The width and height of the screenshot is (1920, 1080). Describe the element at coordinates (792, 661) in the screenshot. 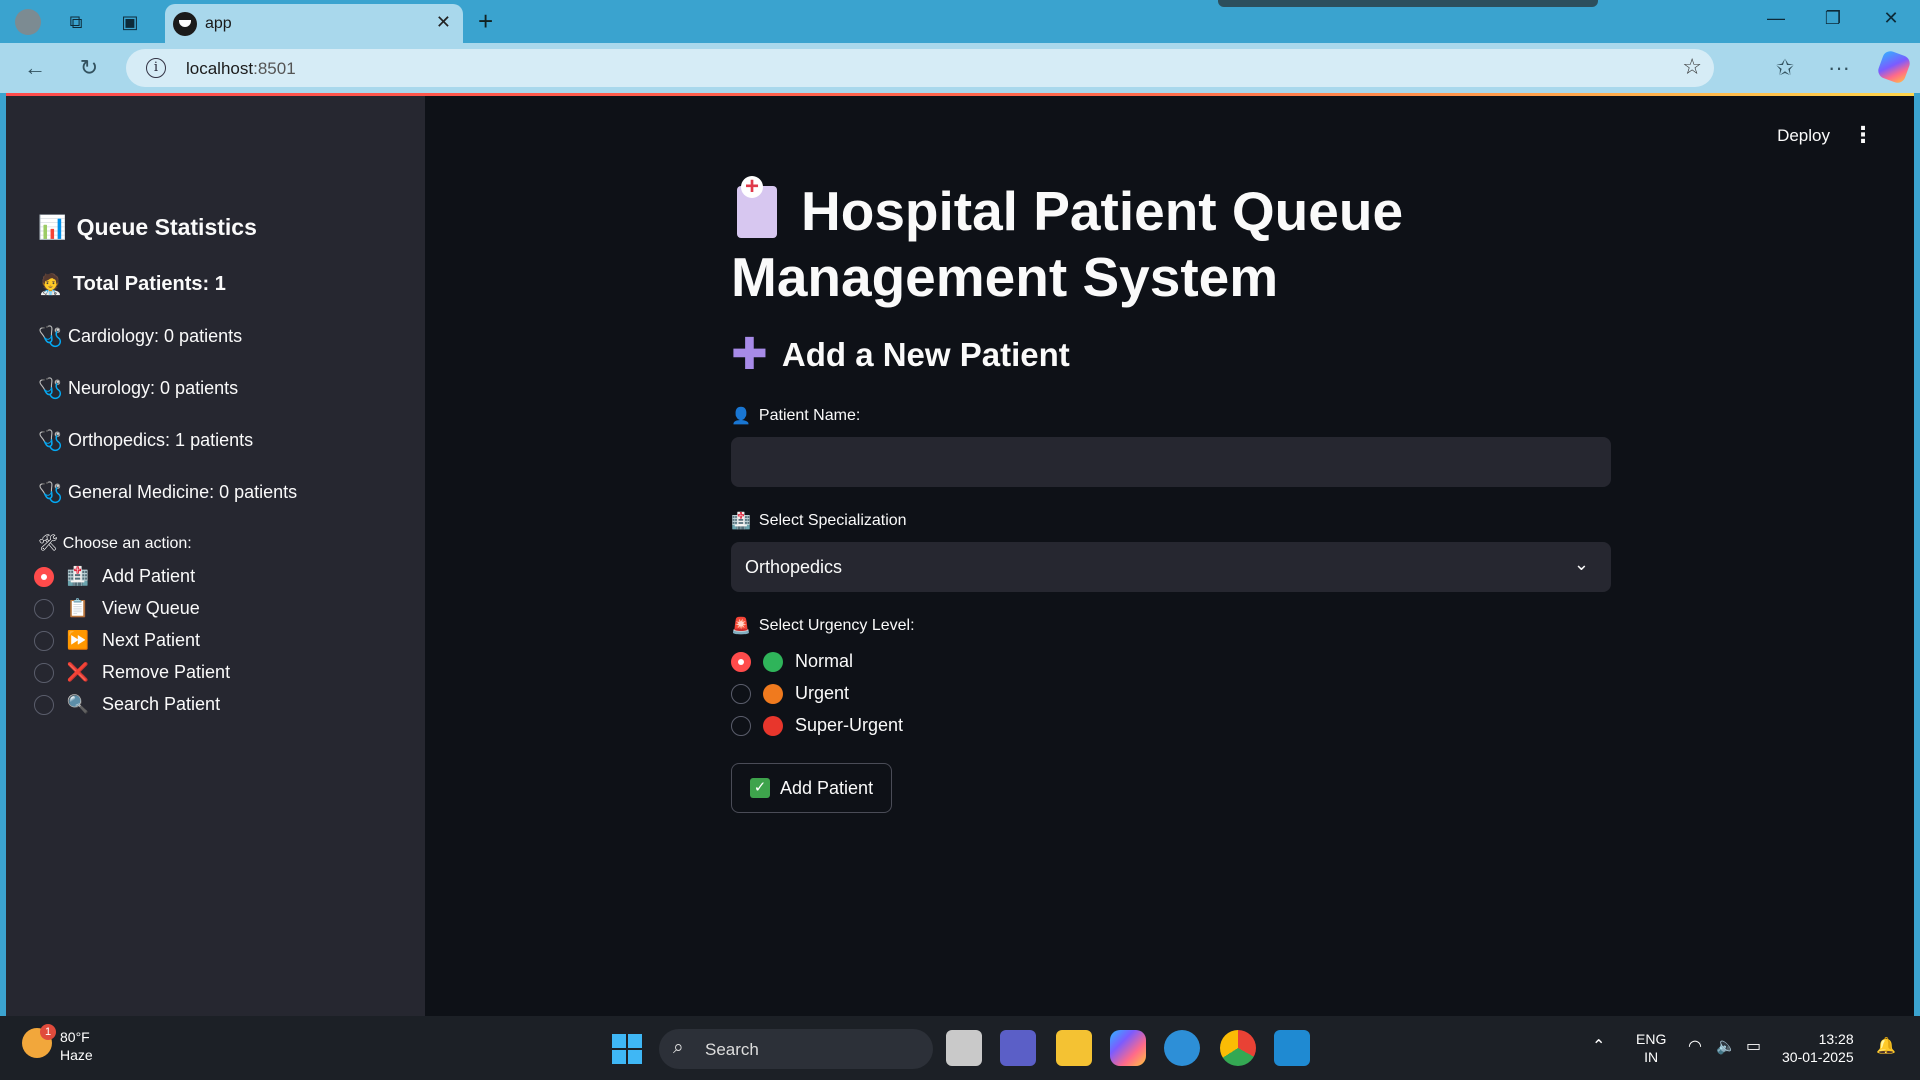

I see `urgency-normal: Normal` at that location.